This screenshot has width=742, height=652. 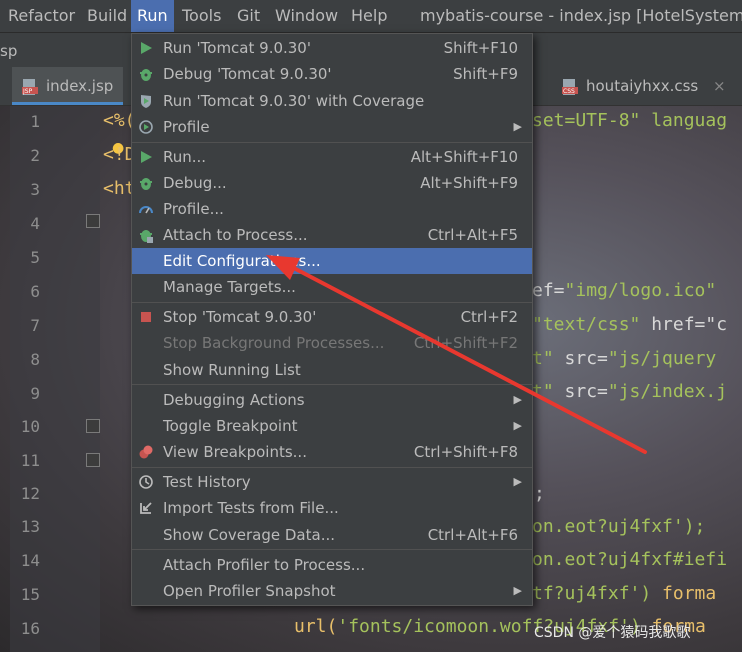 I want to click on watermark: CSDN @爱个猿码我歌歌, so click(x=612, y=633).